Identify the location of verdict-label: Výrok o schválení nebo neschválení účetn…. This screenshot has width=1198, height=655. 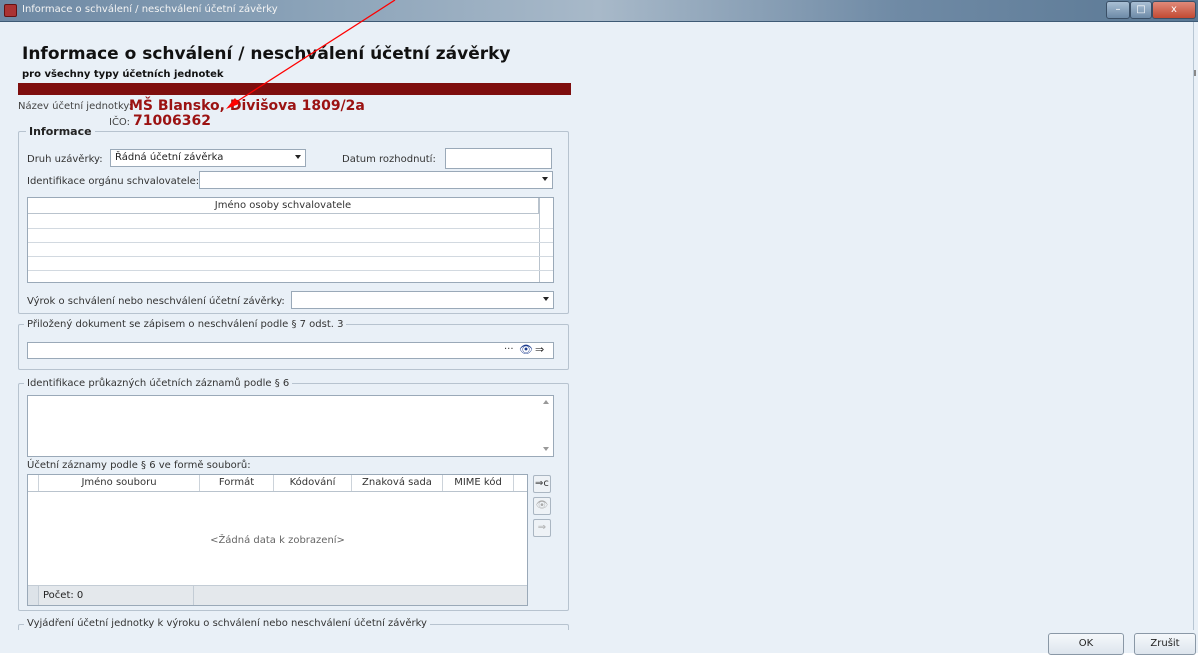
(156, 301).